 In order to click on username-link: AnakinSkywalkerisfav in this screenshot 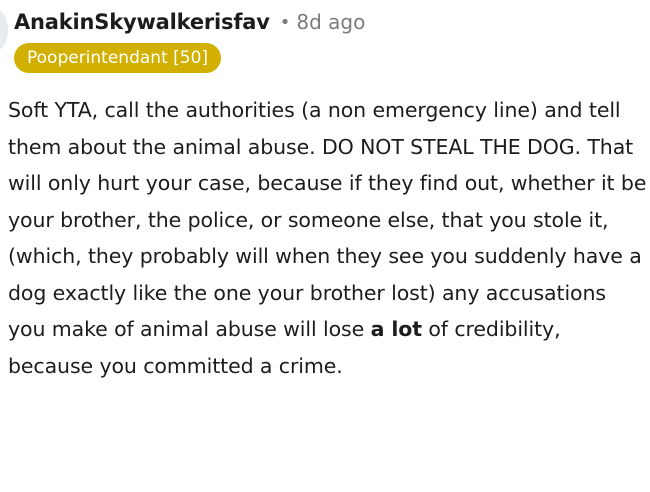, I will do `click(142, 22)`.